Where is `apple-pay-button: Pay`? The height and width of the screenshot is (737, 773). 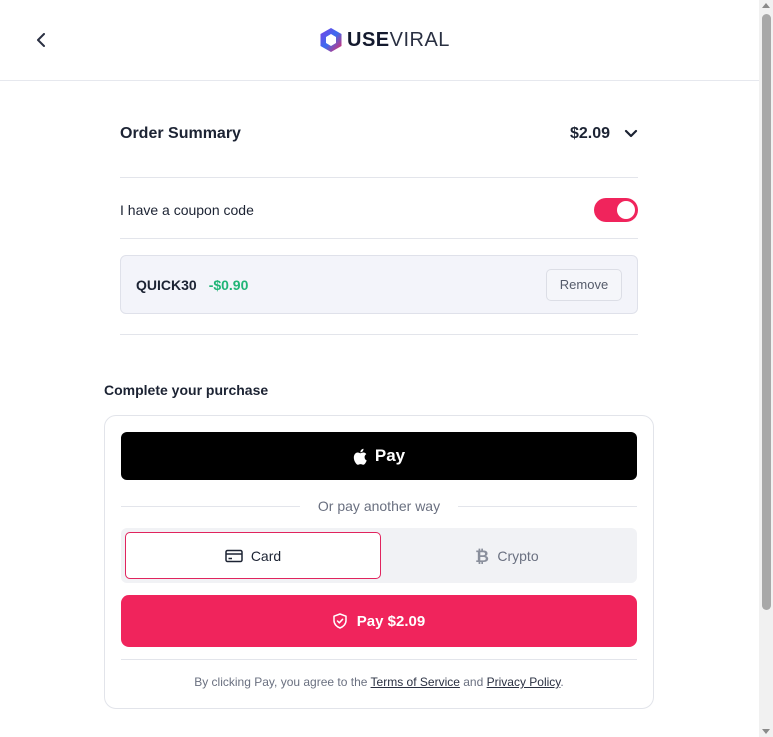 apple-pay-button: Pay is located at coordinates (379, 456).